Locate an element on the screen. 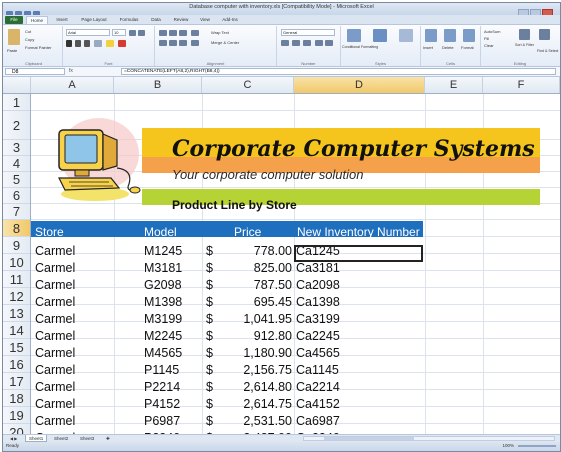 This screenshot has height=452, width=561. wrap-text-button: Wrap Text is located at coordinates (220, 32).